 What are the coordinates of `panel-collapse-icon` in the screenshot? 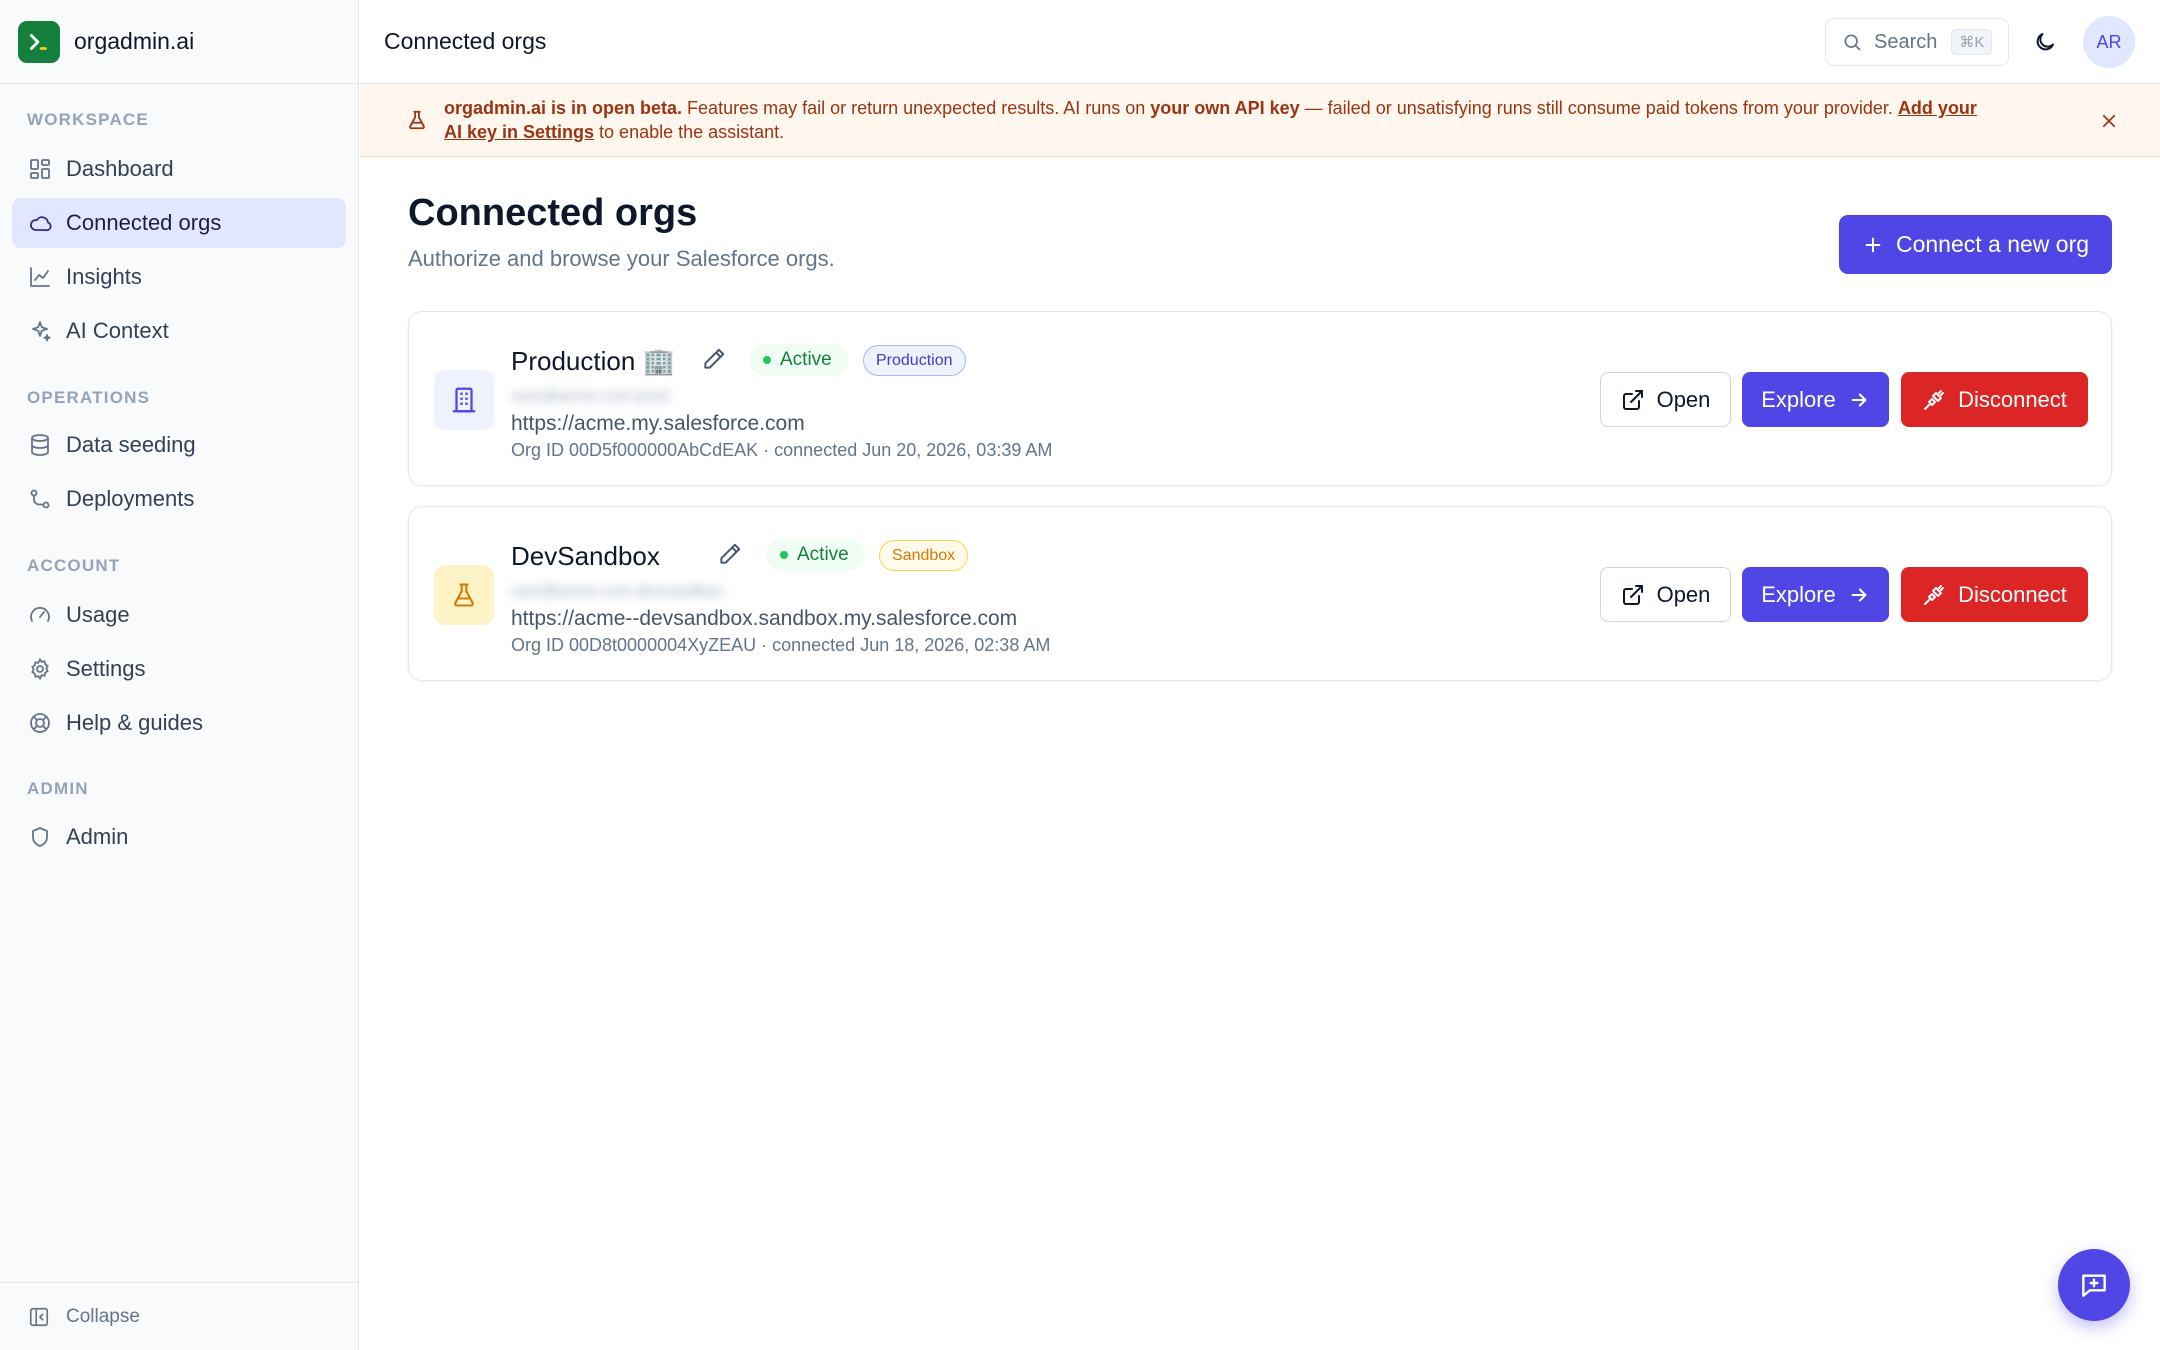 It's located at (39, 1316).